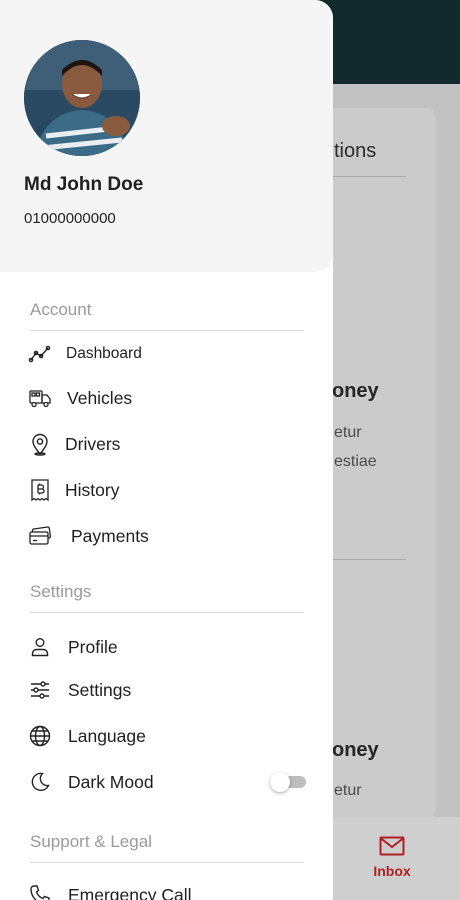  Describe the element at coordinates (168, 536) in the screenshot. I see `menu-item-payments: Payments` at that location.